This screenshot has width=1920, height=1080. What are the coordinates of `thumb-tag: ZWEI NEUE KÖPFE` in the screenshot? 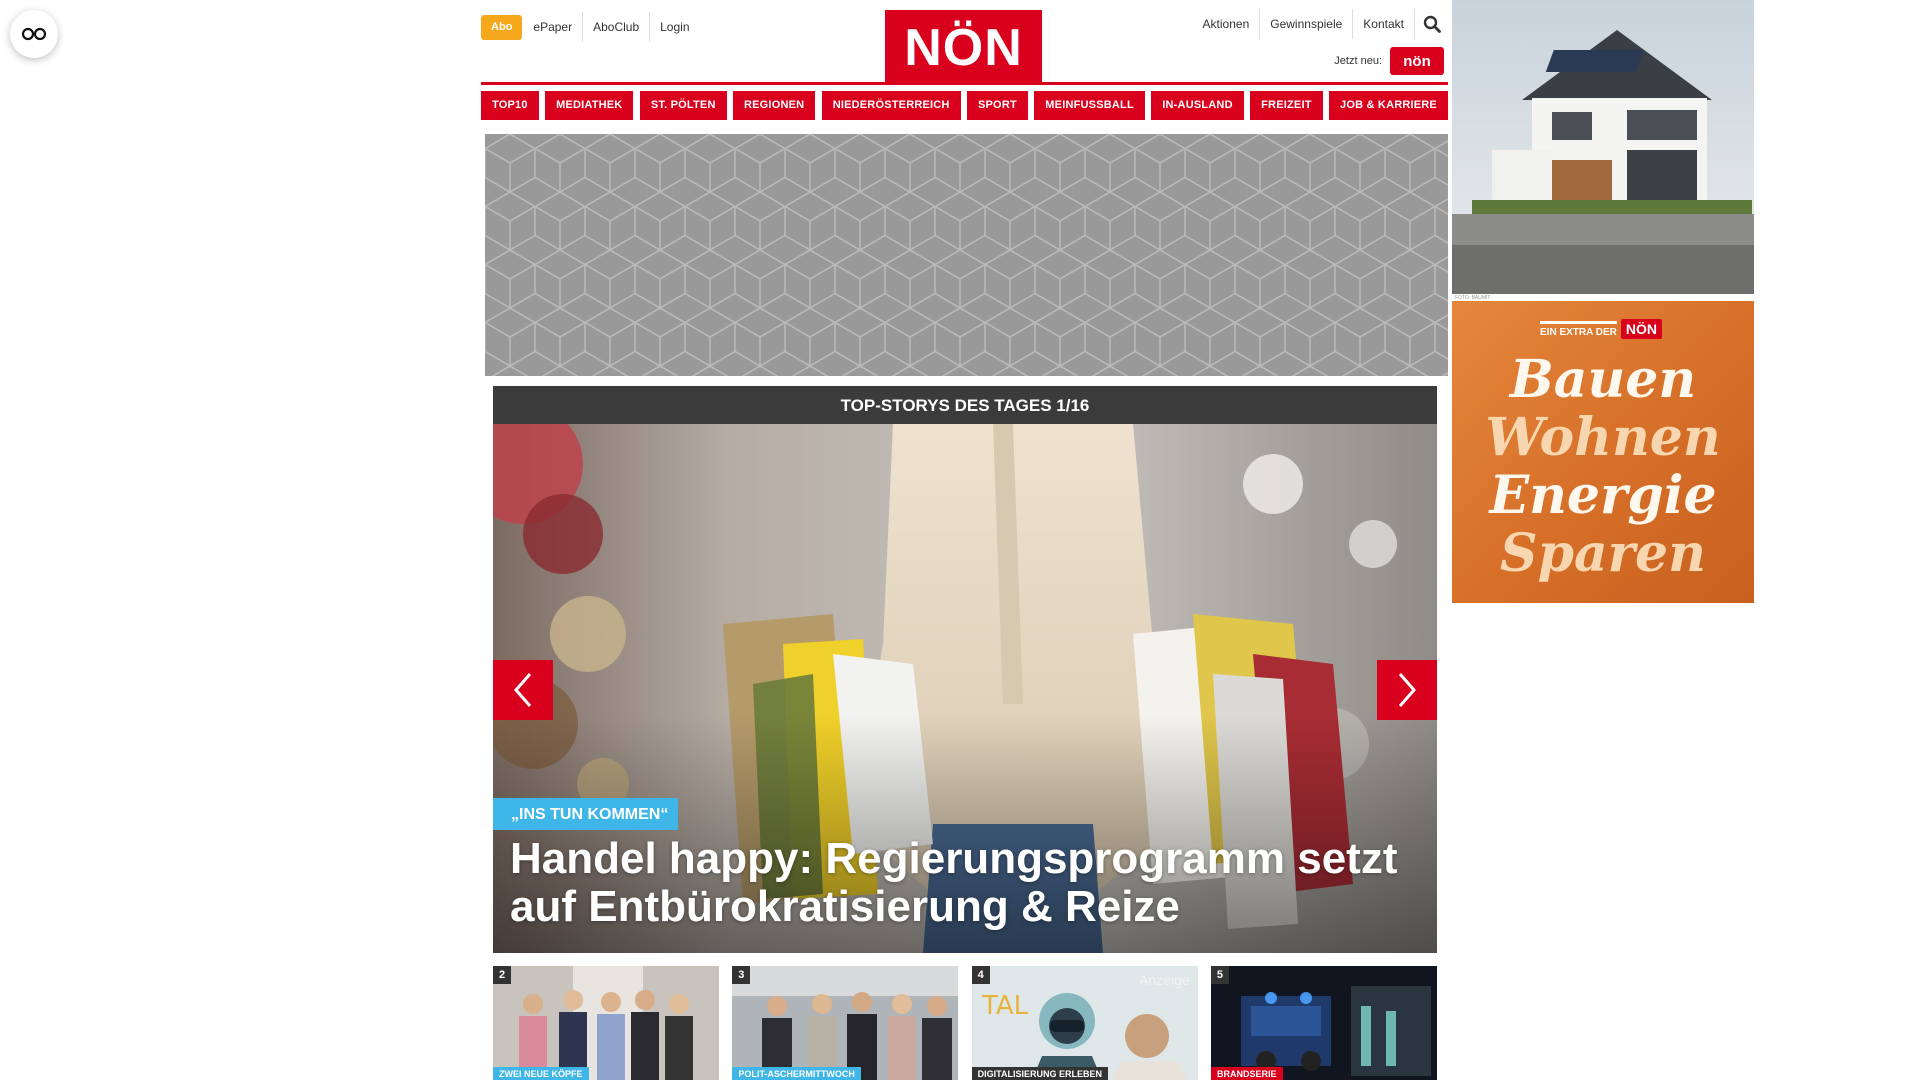 It's located at (541, 1073).